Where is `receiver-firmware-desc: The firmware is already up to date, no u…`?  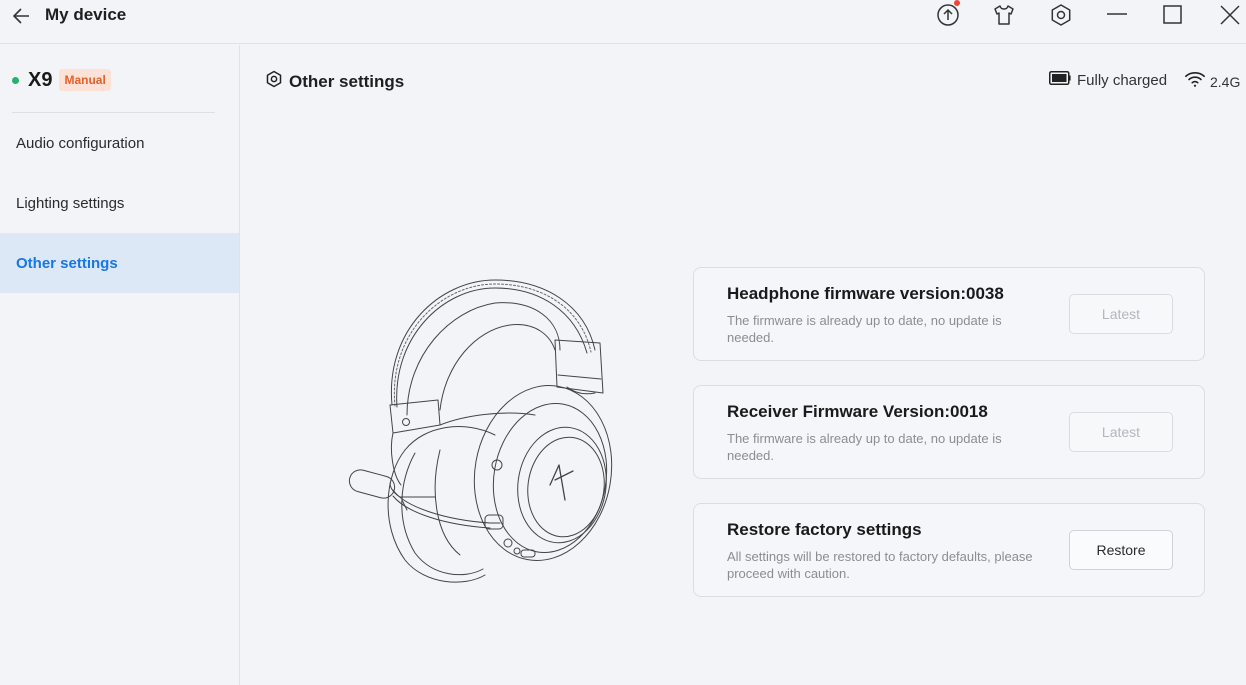 receiver-firmware-desc: The firmware is already up to date, no u… is located at coordinates (864, 447).